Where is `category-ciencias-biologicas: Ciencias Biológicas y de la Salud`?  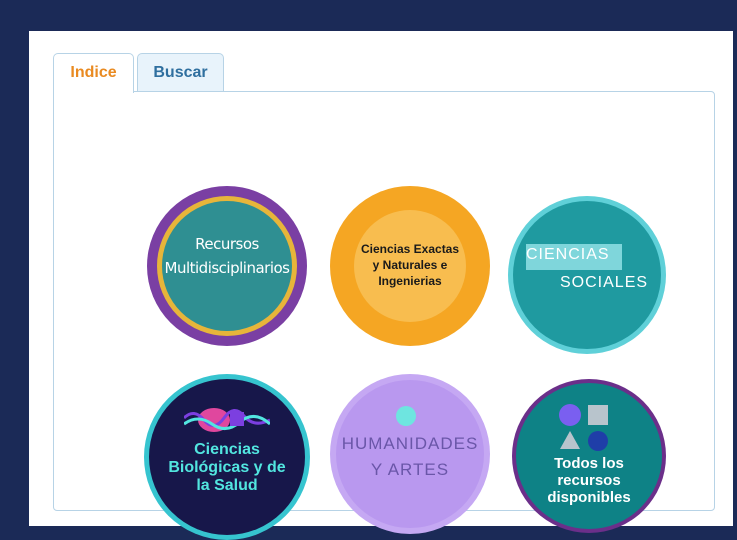 category-ciencias-biologicas: Ciencias Biológicas y de la Salud is located at coordinates (227, 457).